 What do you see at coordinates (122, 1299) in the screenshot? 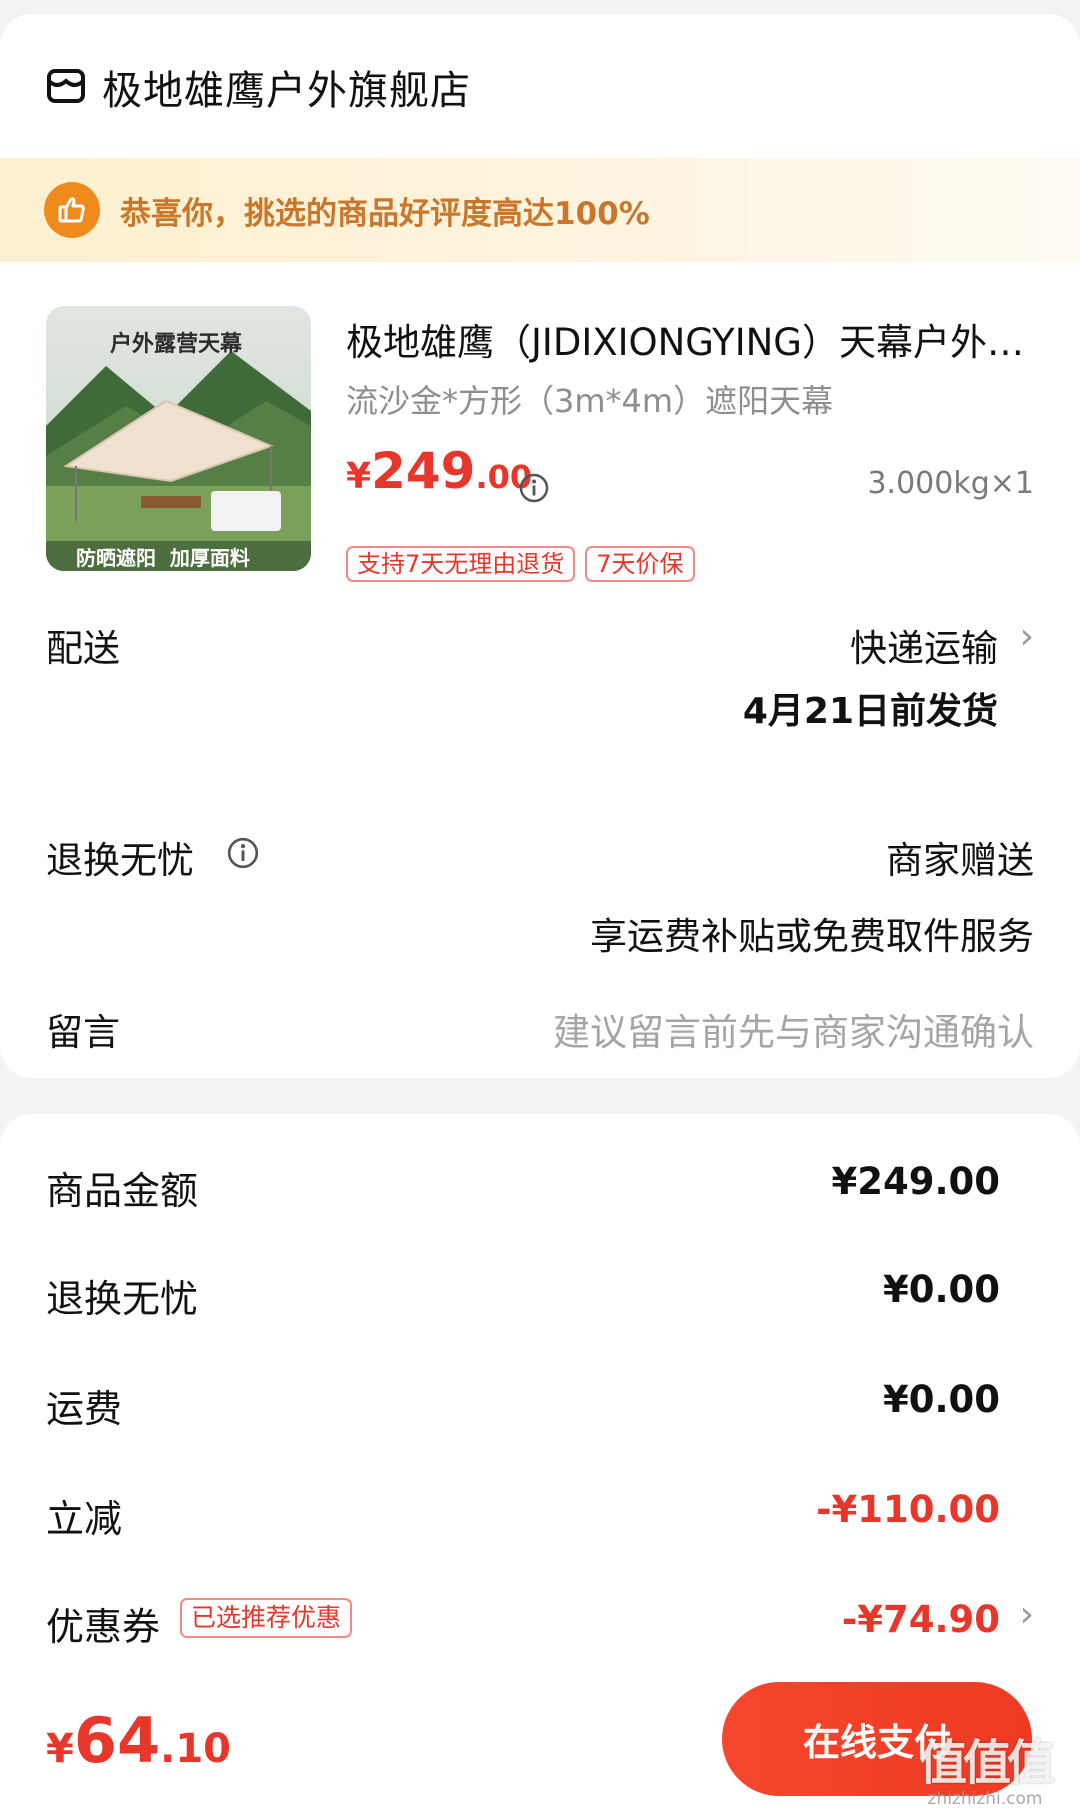
I see `summary-returns-label: 退换无忧` at bounding box center [122, 1299].